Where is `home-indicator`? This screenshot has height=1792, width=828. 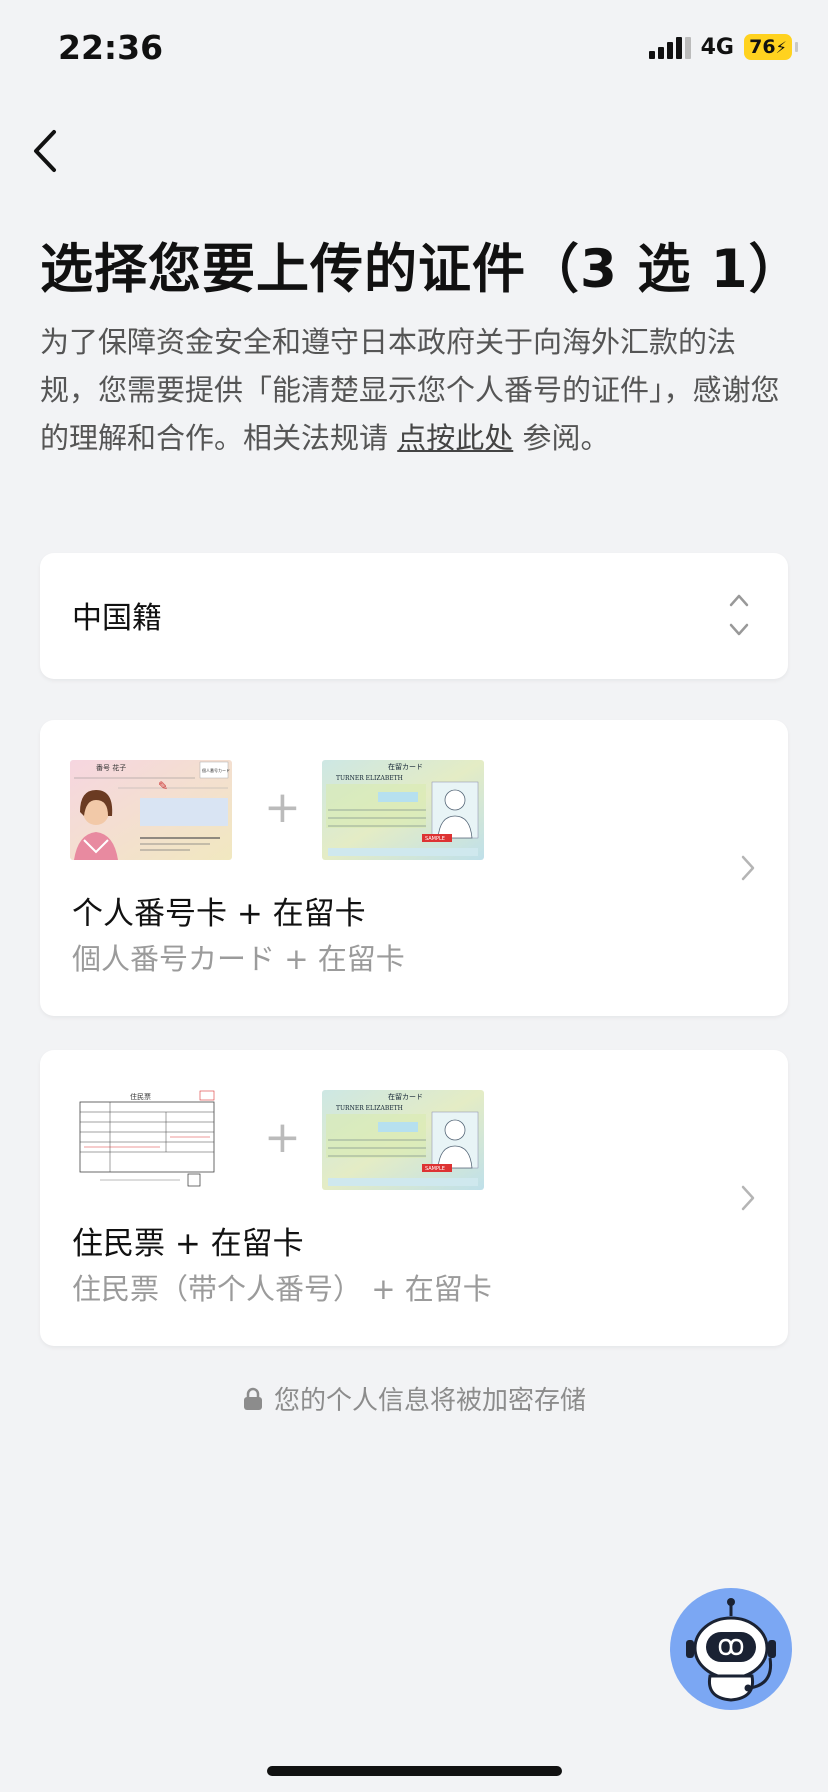
home-indicator is located at coordinates (414, 1771).